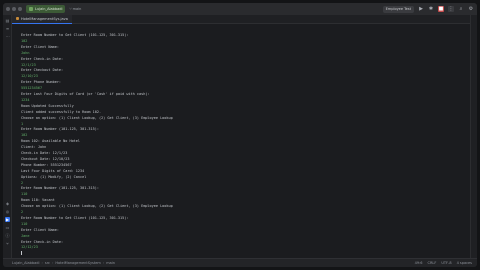  What do you see at coordinates (473, 136) in the screenshot?
I see `right-tool-strip` at bounding box center [473, 136].